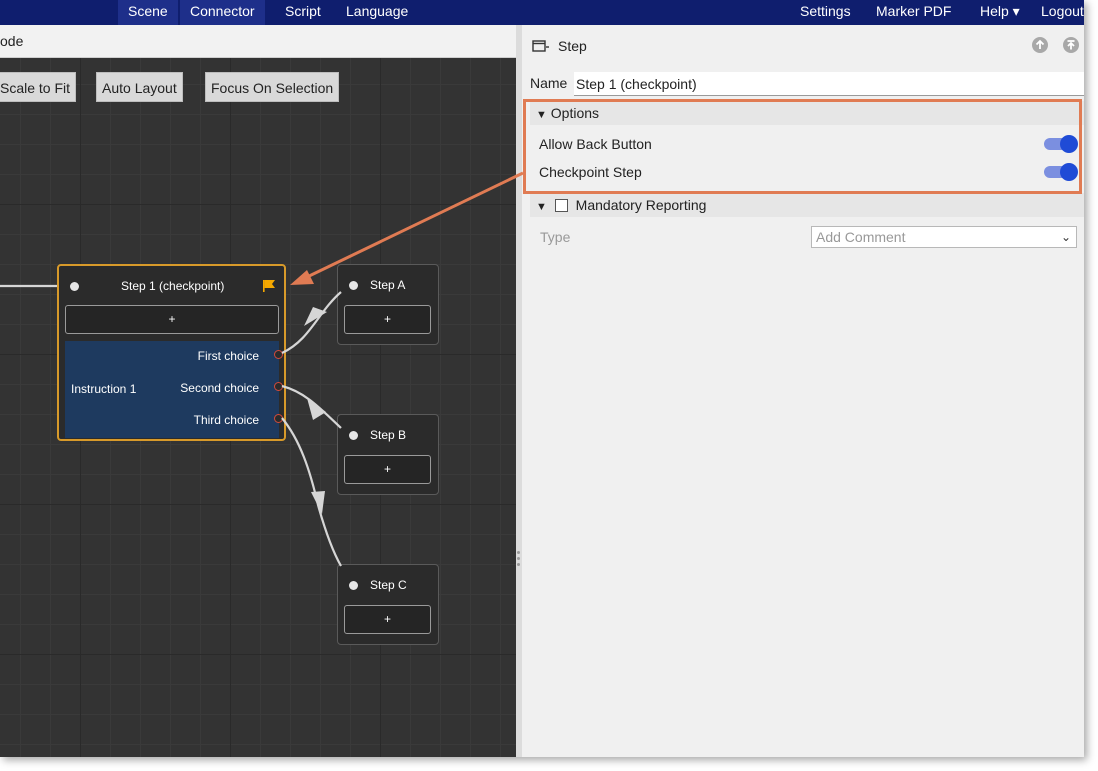 This screenshot has width=1098, height=771. Describe the element at coordinates (272, 87) in the screenshot. I see `focus-on-selection-button: Focus On Selection` at that location.